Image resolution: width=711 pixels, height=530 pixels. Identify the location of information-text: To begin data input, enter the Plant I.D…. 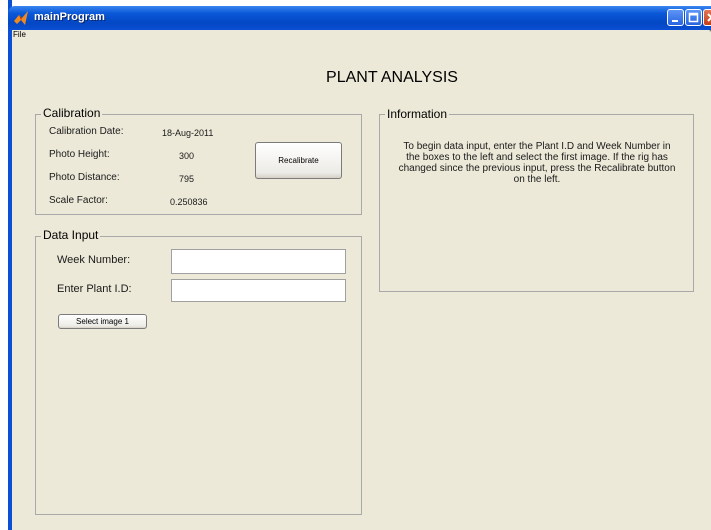
(537, 163).